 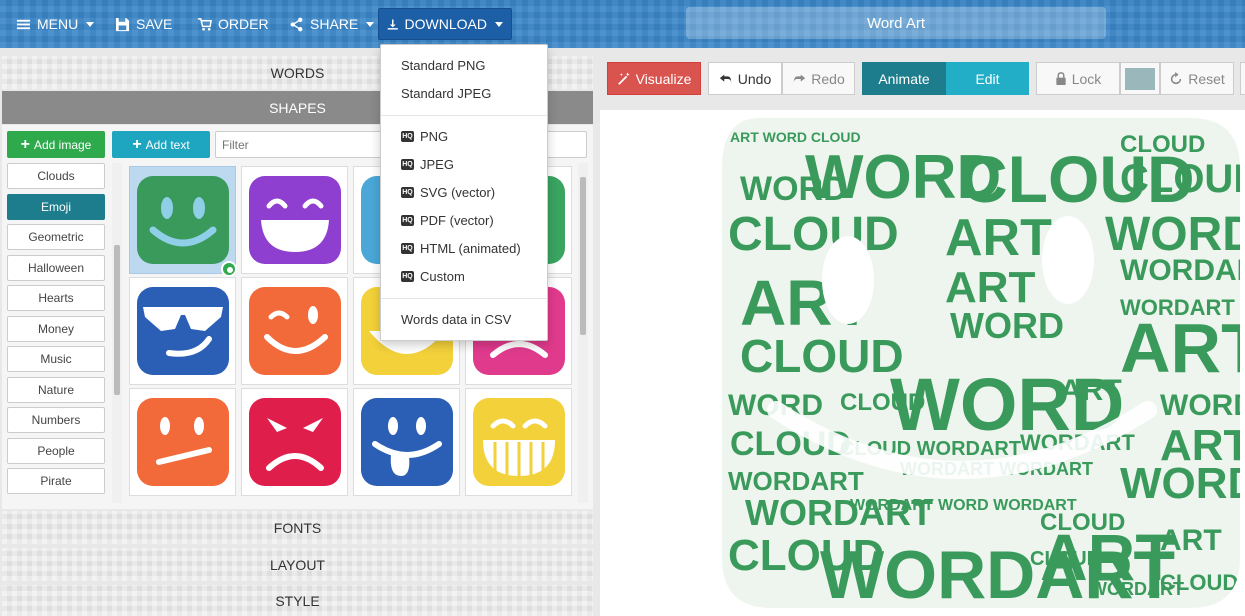 I want to click on lock-button: Lock, so click(x=1078, y=78).